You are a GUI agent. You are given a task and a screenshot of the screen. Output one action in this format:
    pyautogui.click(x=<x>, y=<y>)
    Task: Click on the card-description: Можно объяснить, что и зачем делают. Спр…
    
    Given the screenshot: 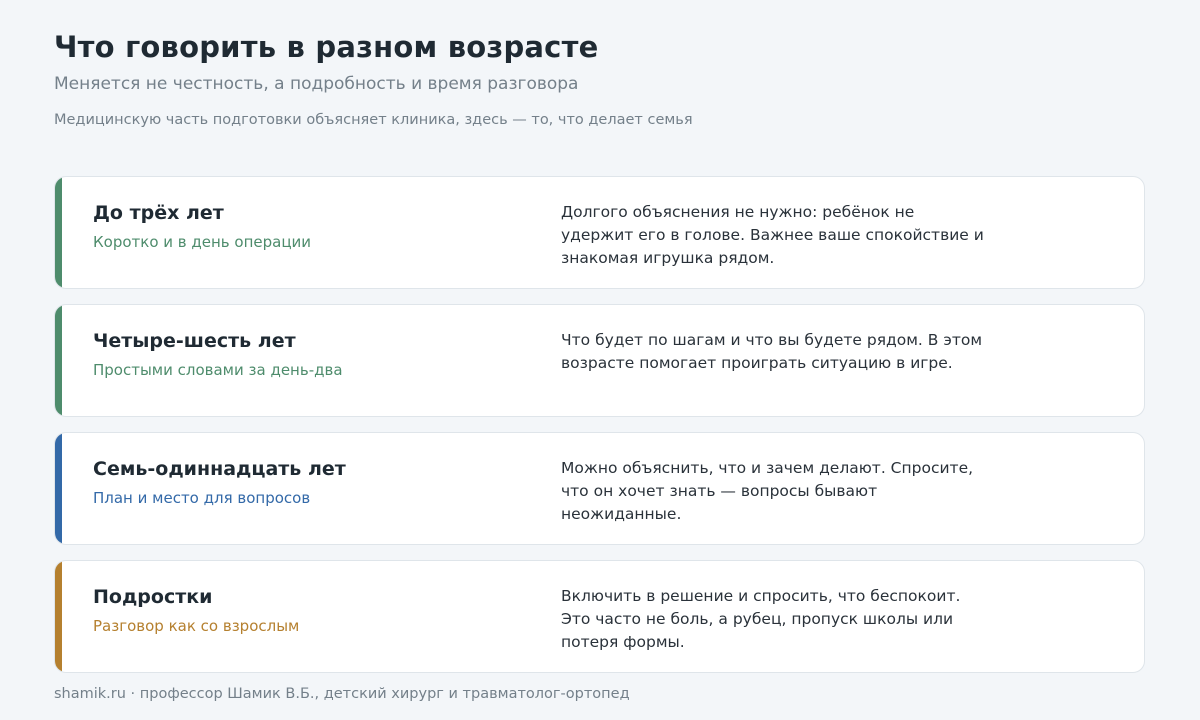 What is the action you would take?
    pyautogui.click(x=767, y=491)
    